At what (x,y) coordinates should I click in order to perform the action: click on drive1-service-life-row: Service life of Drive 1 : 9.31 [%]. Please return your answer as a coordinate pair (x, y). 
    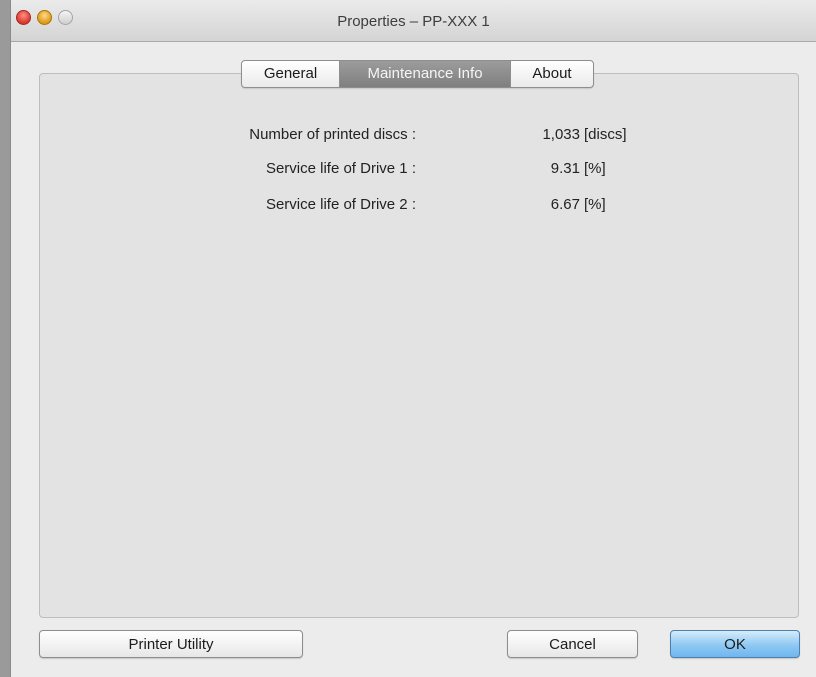
    Looking at the image, I should click on (420, 171).